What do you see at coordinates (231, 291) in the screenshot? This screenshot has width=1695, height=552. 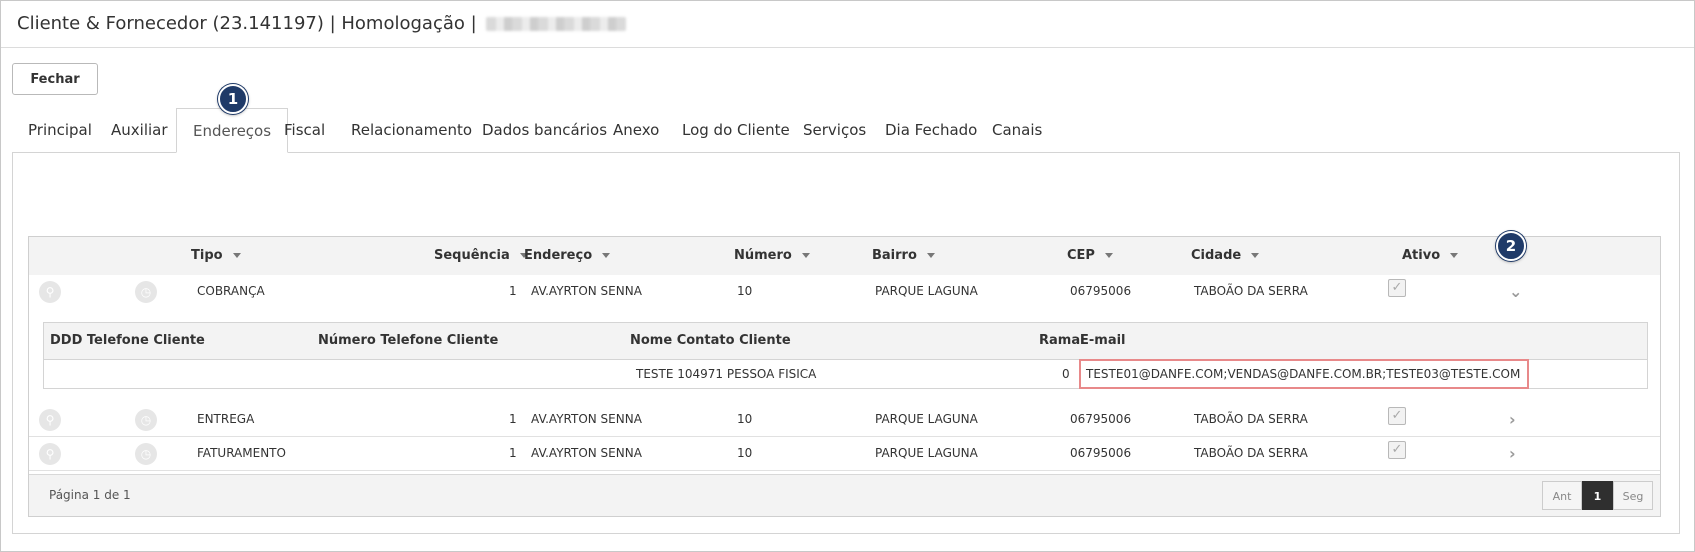 I see `cell-tipo: COBRANÇA` at bounding box center [231, 291].